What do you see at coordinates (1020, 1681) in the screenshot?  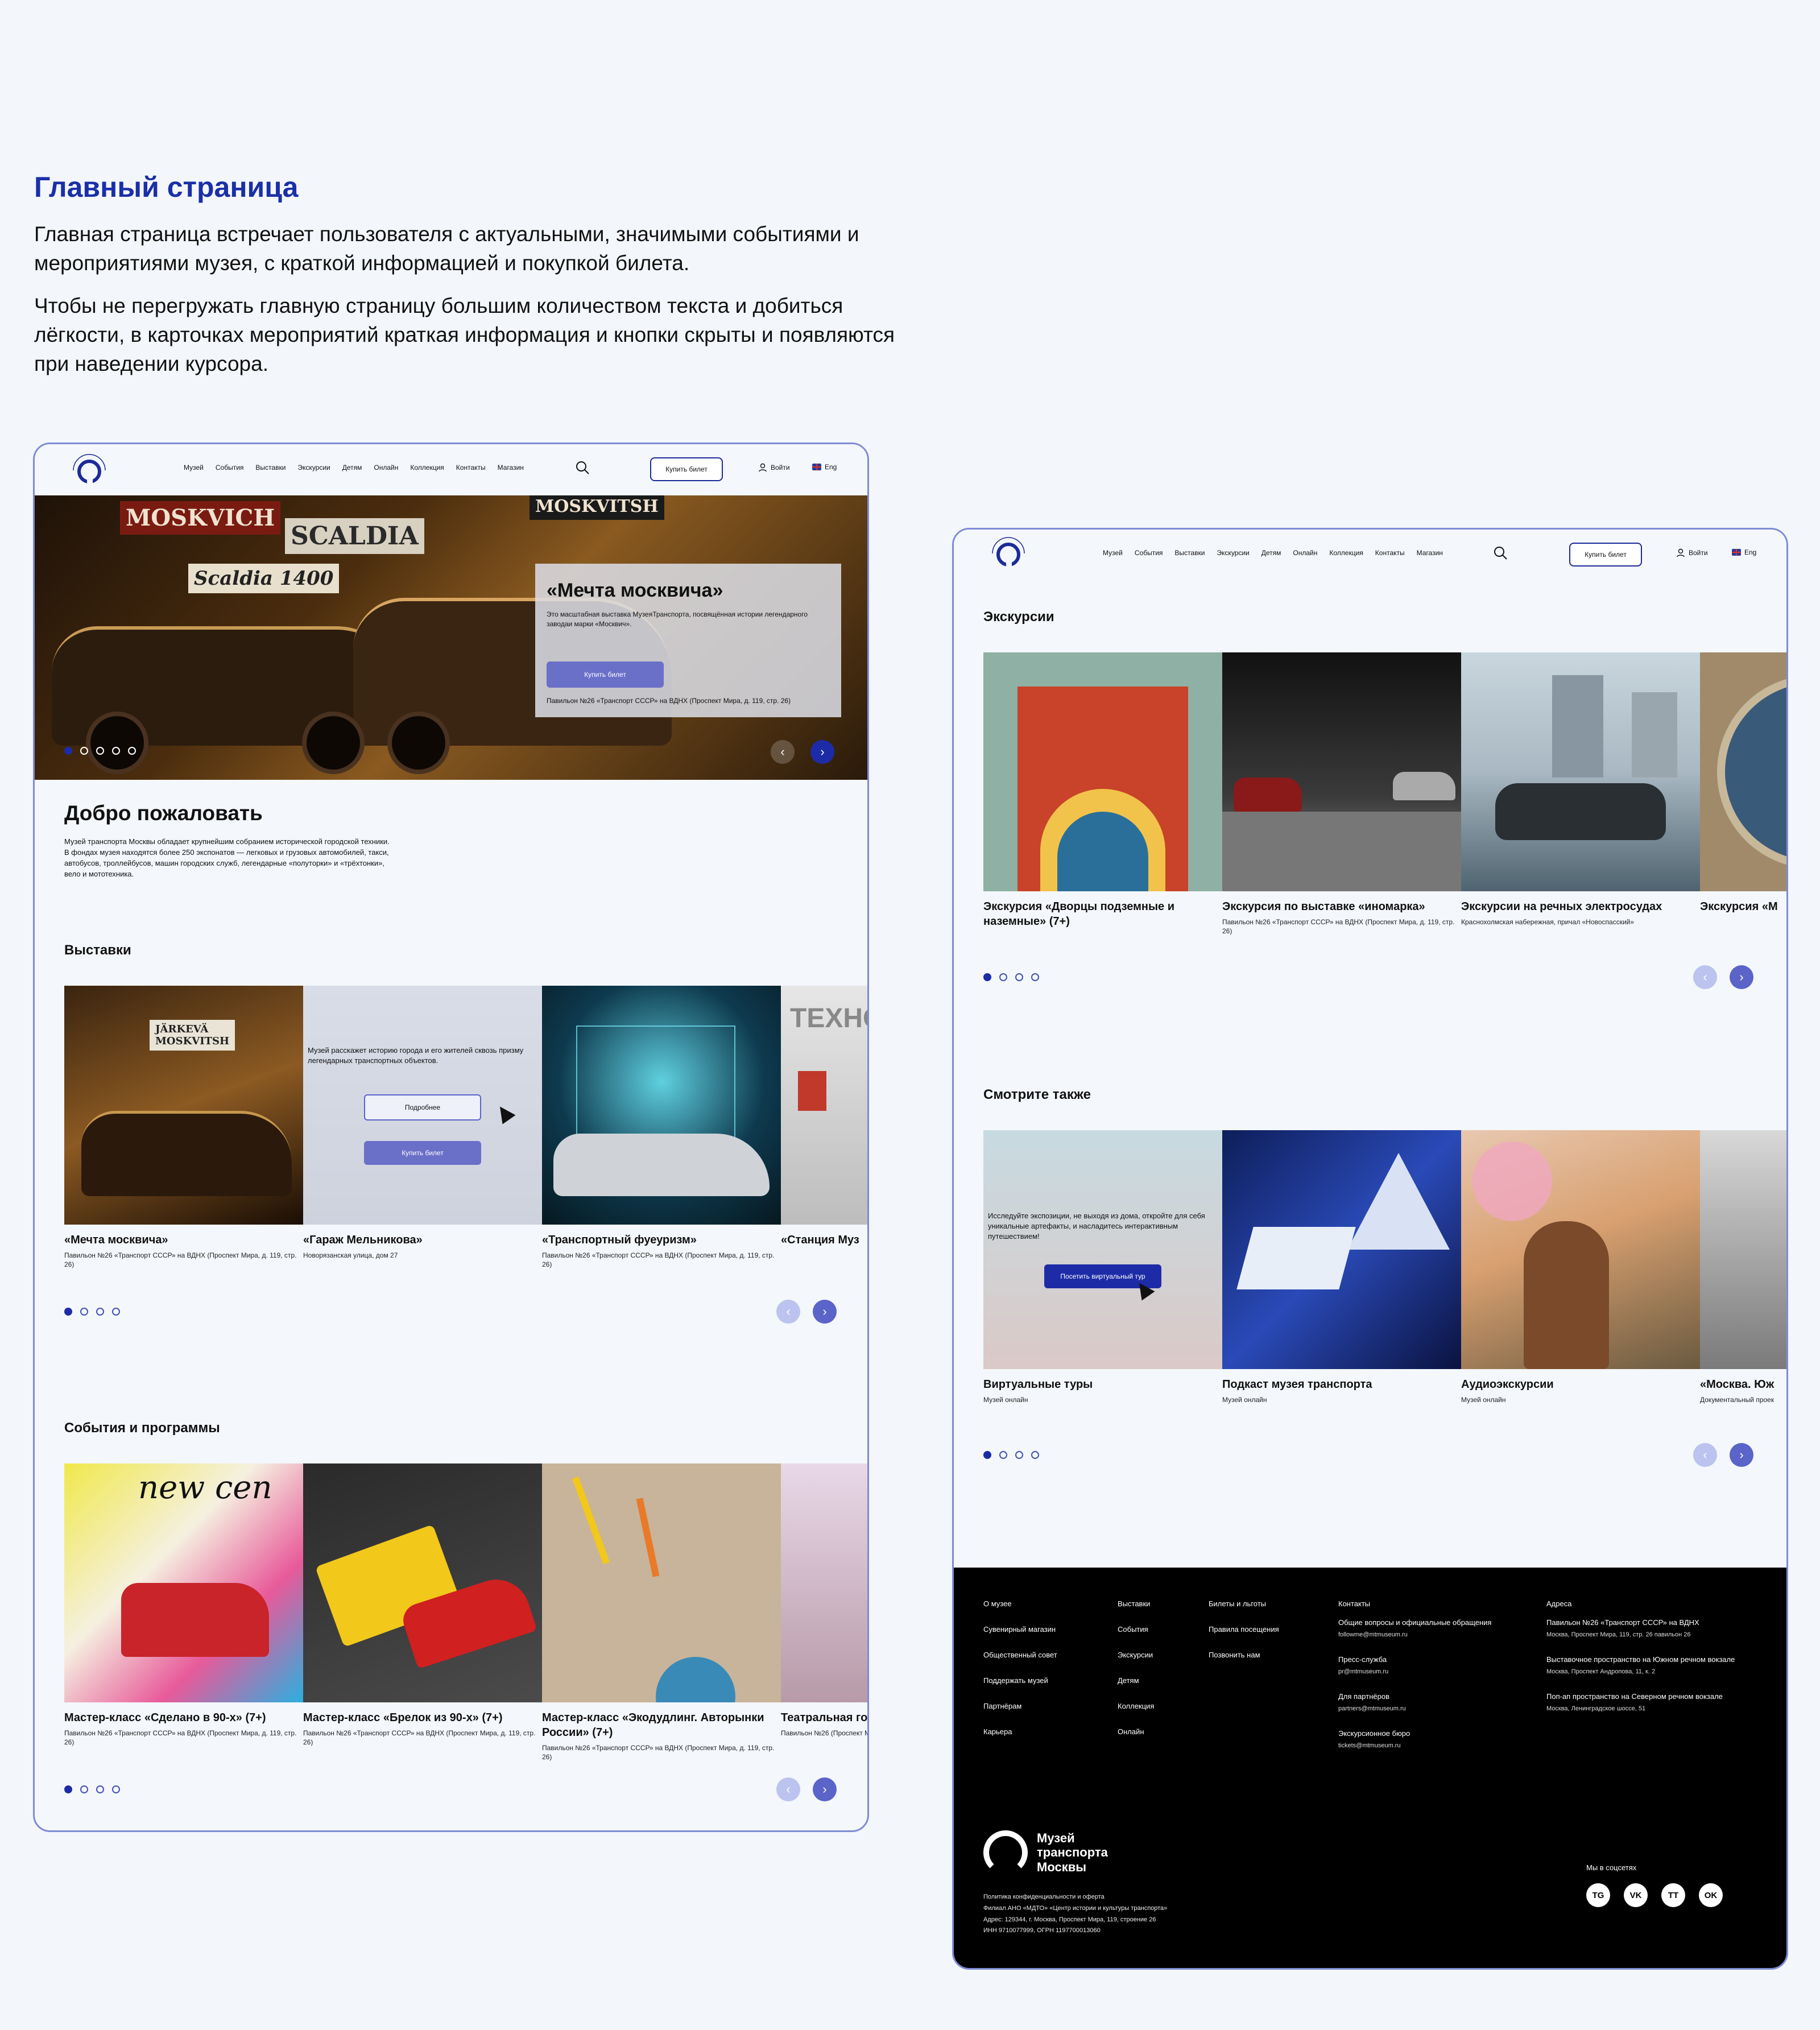 I see `footer-link: Поддержать музей` at bounding box center [1020, 1681].